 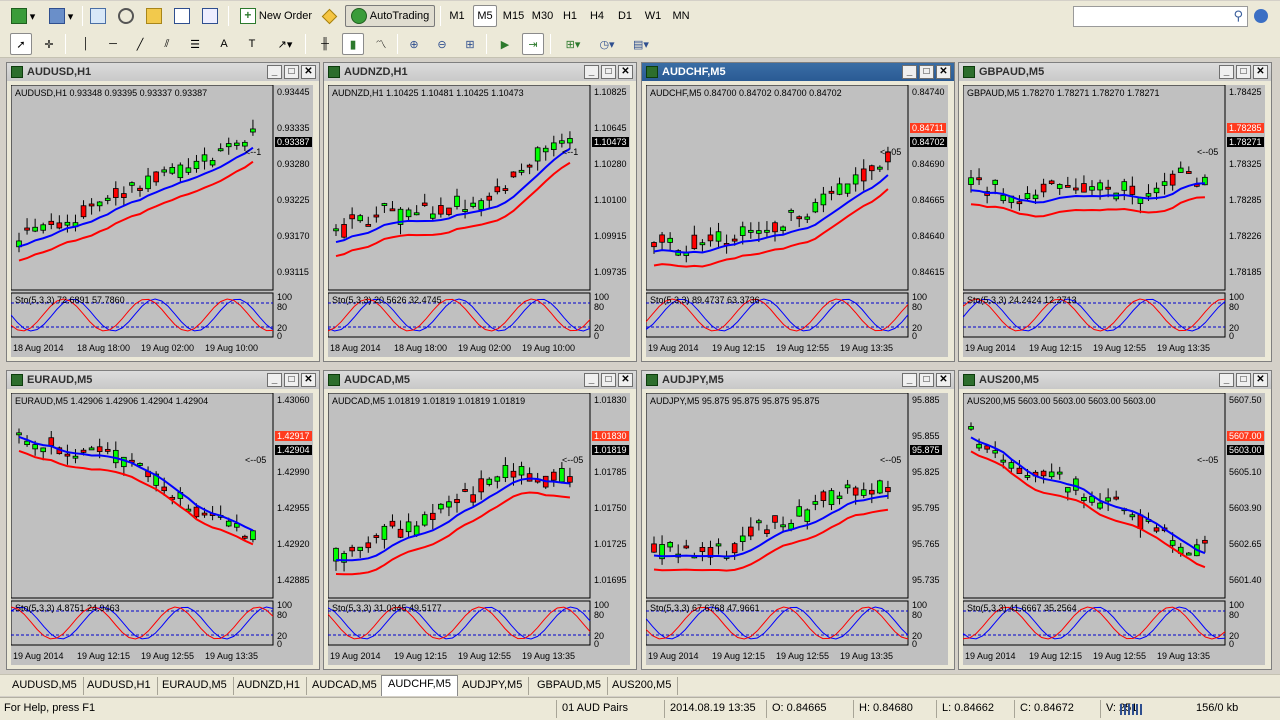 What do you see at coordinates (505, 44) in the screenshot?
I see `auto-scroll-button: ▶` at bounding box center [505, 44].